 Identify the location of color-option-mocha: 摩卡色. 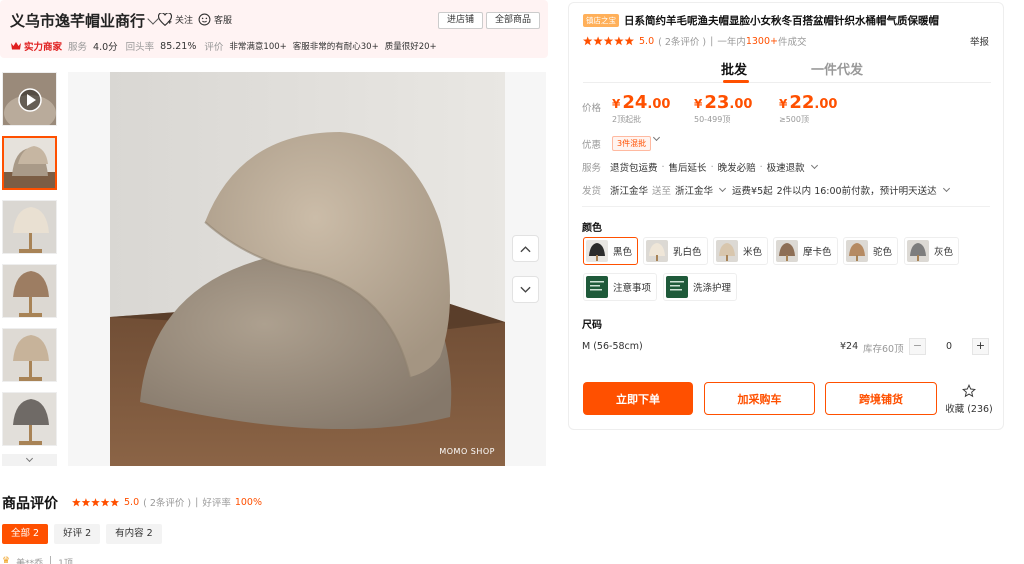
(805, 251).